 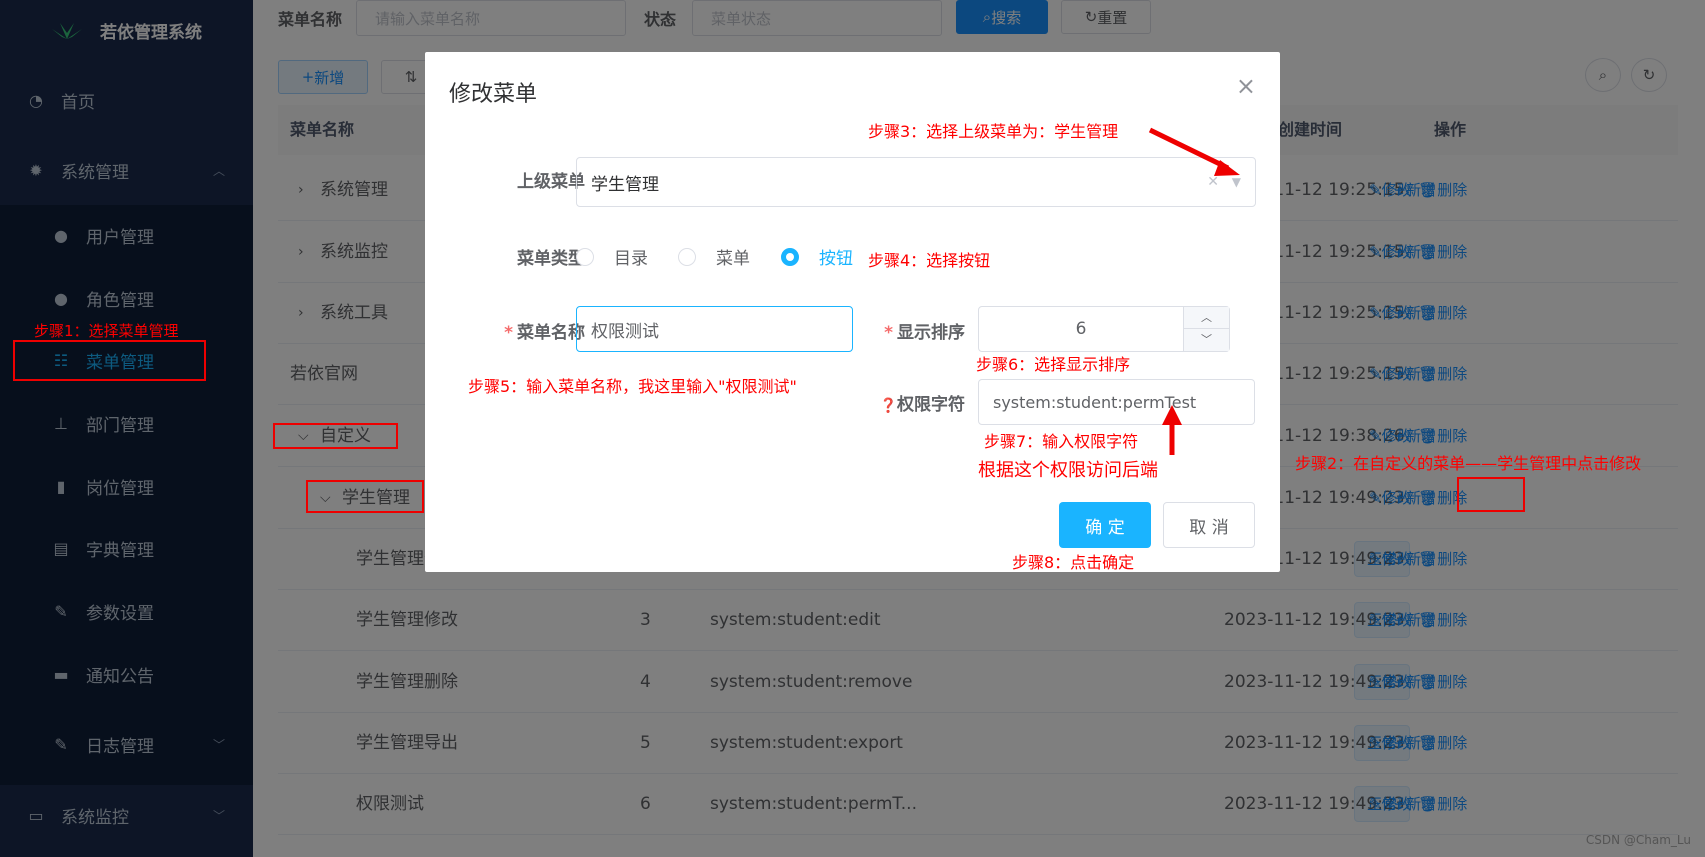 What do you see at coordinates (1116, 402) in the screenshot?
I see `perm-input: system:student:permTest` at bounding box center [1116, 402].